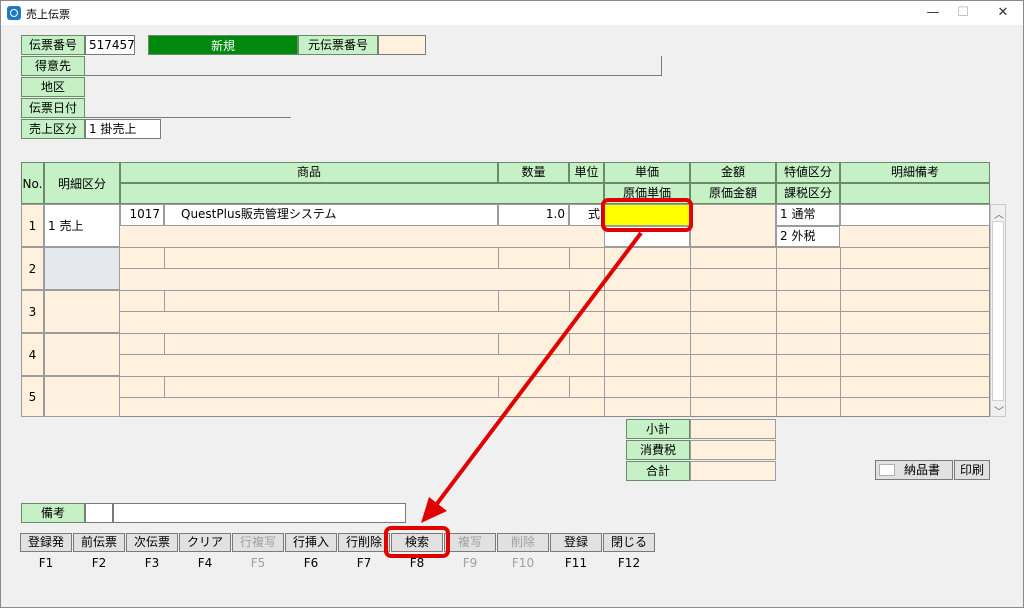  I want to click on highlight-box-search, so click(417, 542).